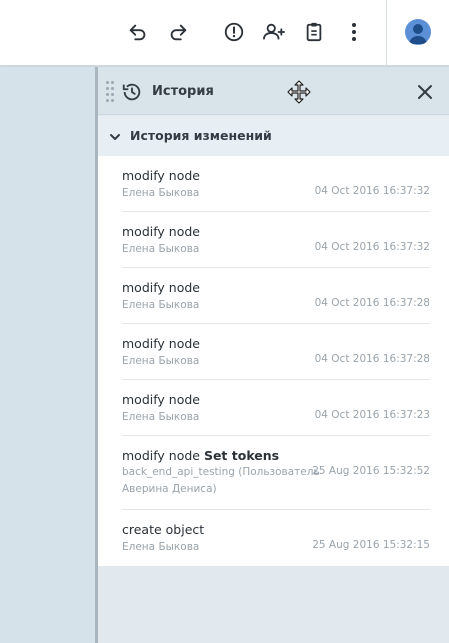 This screenshot has height=643, width=449. What do you see at coordinates (371, 471) in the screenshot?
I see `history-date: 25 Aug 2016 15:32:52` at bounding box center [371, 471].